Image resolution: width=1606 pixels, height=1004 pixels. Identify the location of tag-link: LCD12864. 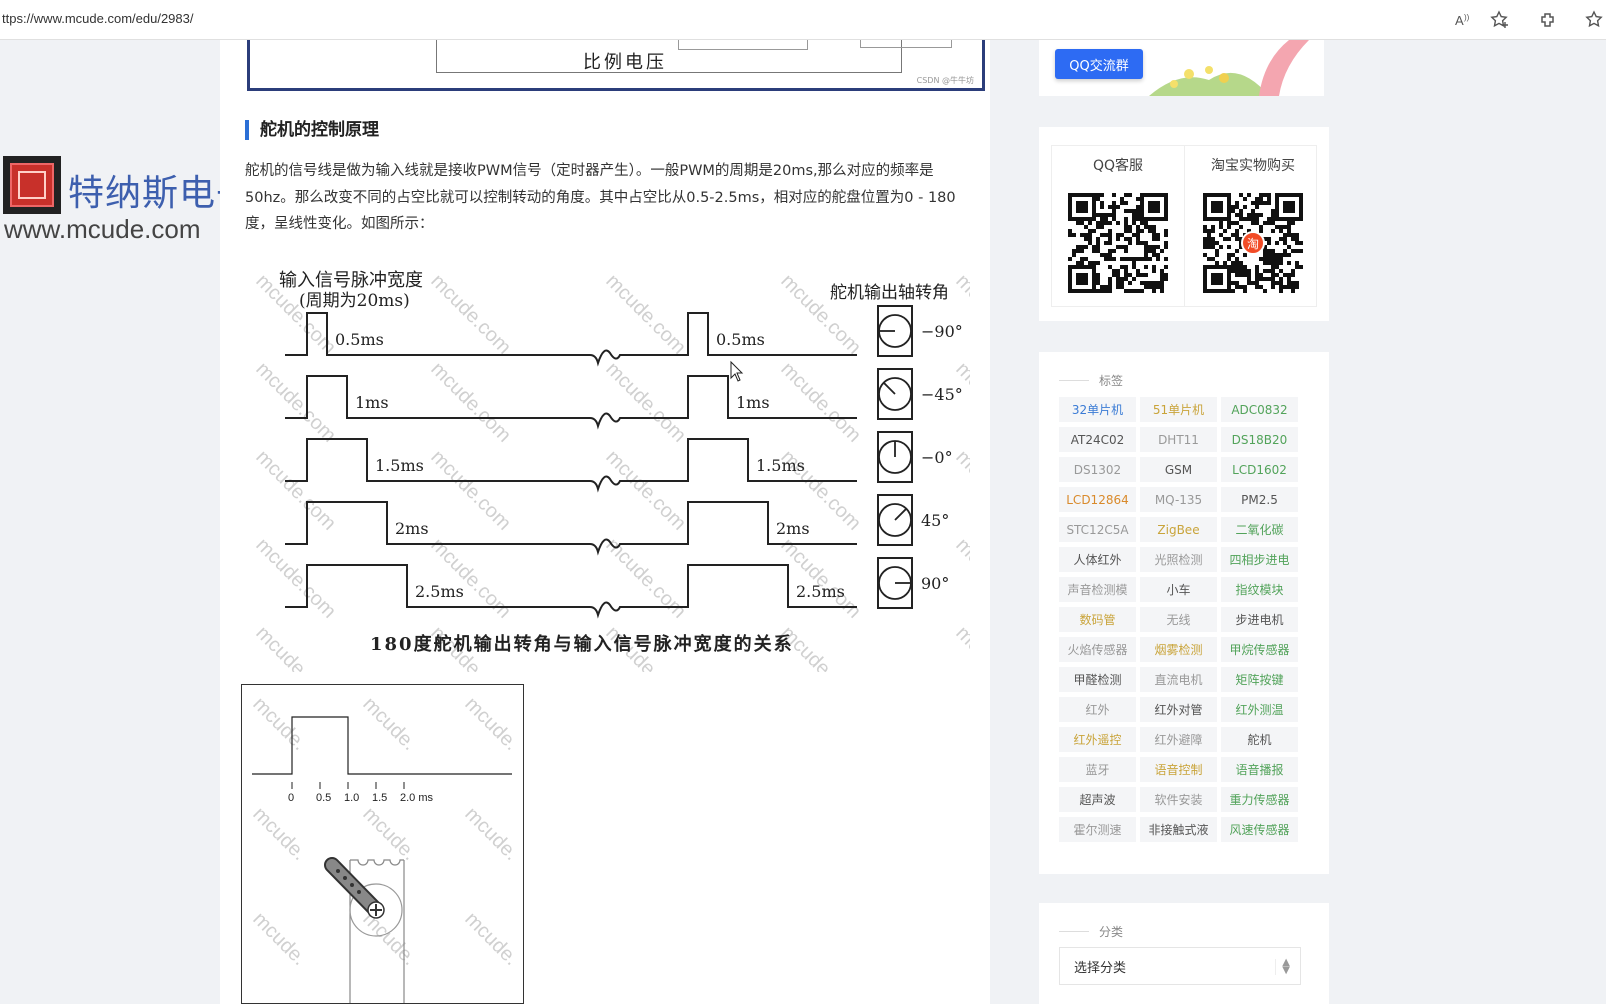
(1097, 499).